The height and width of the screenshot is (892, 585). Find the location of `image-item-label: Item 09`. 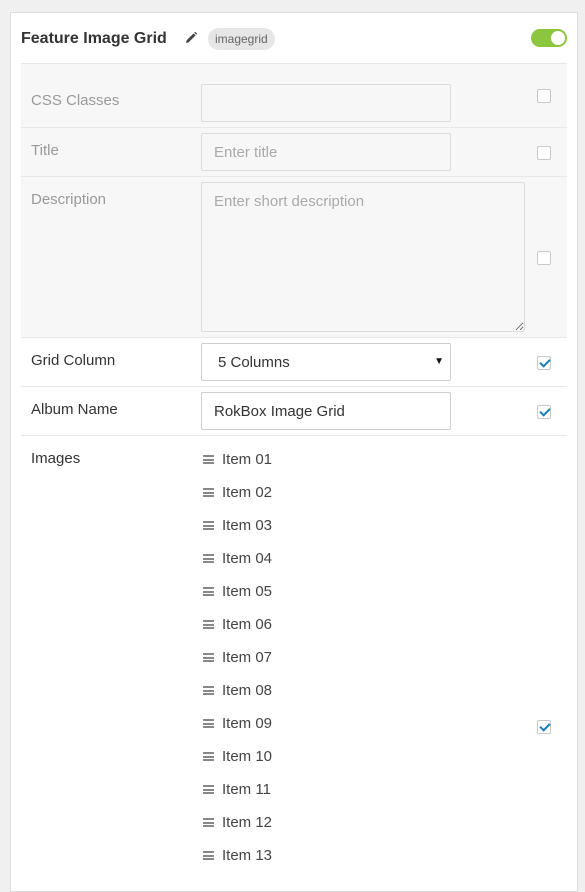

image-item-label: Item 09 is located at coordinates (247, 723).